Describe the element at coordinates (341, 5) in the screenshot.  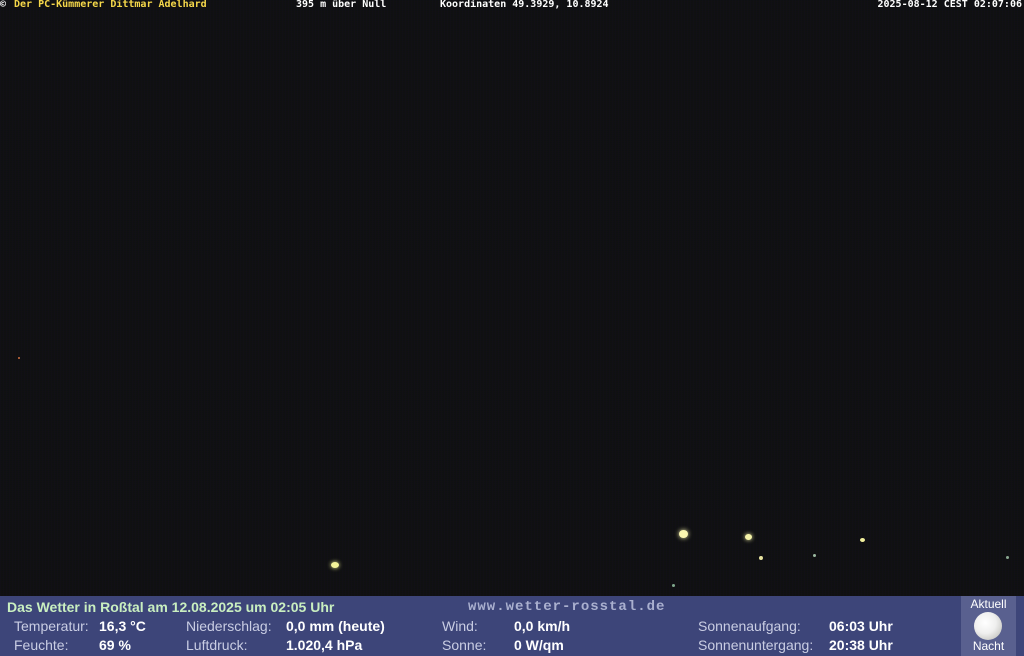
I see `altitude-text: 395 m über Null` at that location.